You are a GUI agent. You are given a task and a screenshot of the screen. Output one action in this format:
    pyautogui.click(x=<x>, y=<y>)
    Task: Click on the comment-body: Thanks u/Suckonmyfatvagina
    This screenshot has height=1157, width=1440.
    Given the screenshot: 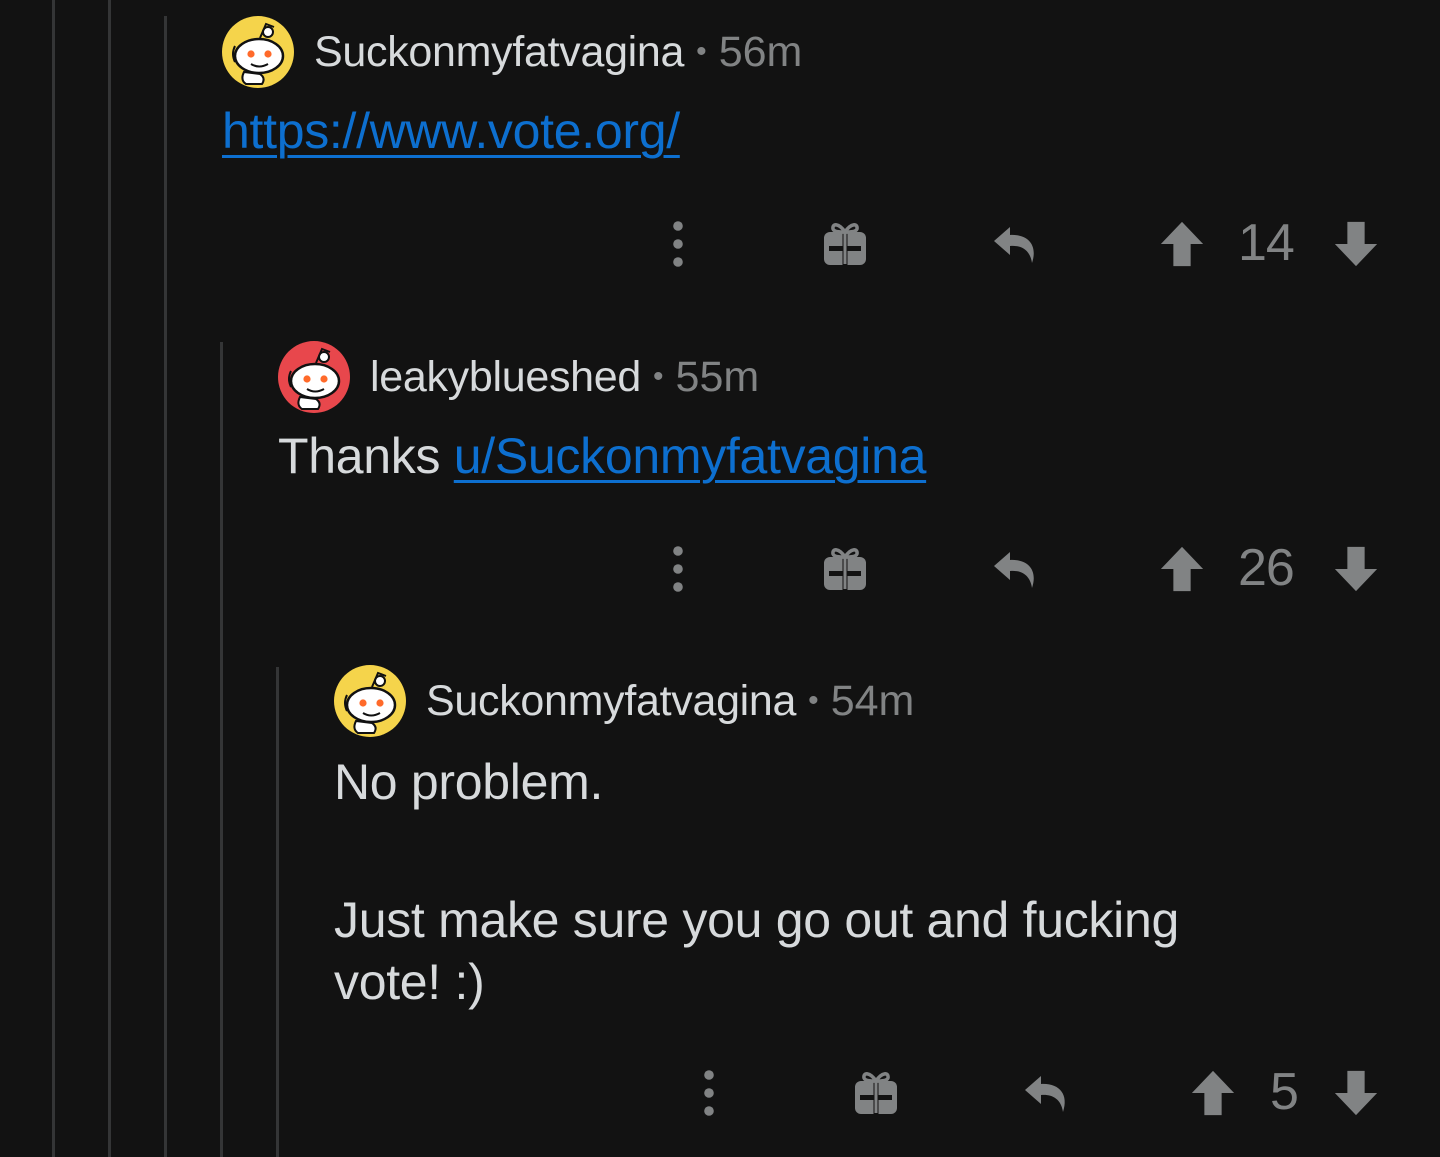 What is the action you would take?
    pyautogui.click(x=838, y=456)
    